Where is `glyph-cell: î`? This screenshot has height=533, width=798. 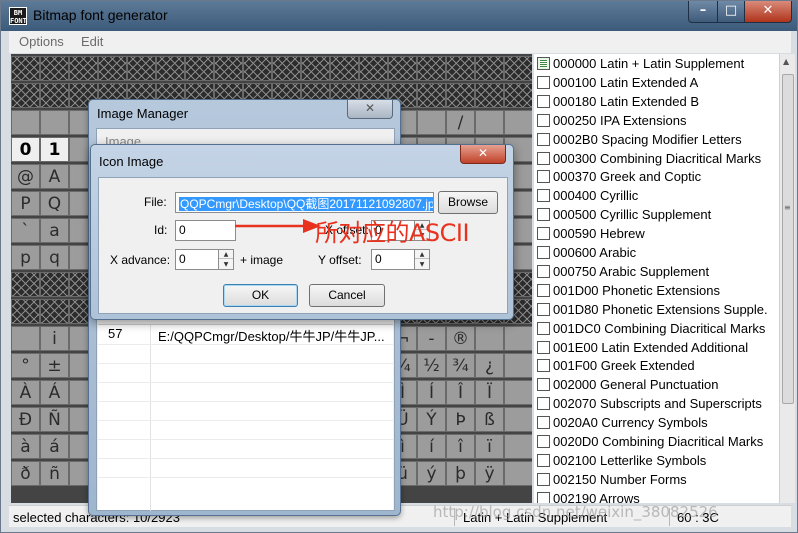 glyph-cell: î is located at coordinates (460, 446).